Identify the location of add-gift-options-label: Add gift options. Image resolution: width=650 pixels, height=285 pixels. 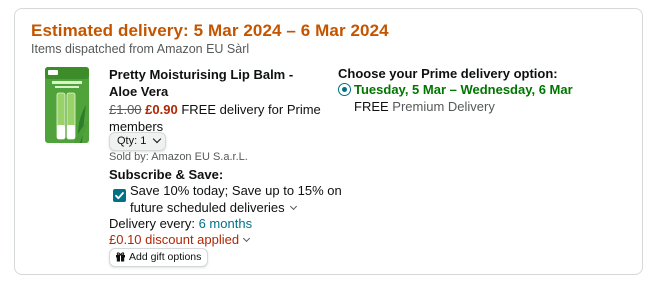
(165, 257).